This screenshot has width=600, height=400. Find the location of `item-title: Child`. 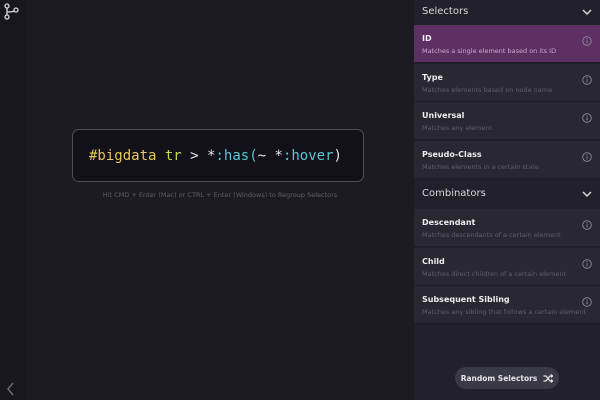

item-title: Child is located at coordinates (433, 261).